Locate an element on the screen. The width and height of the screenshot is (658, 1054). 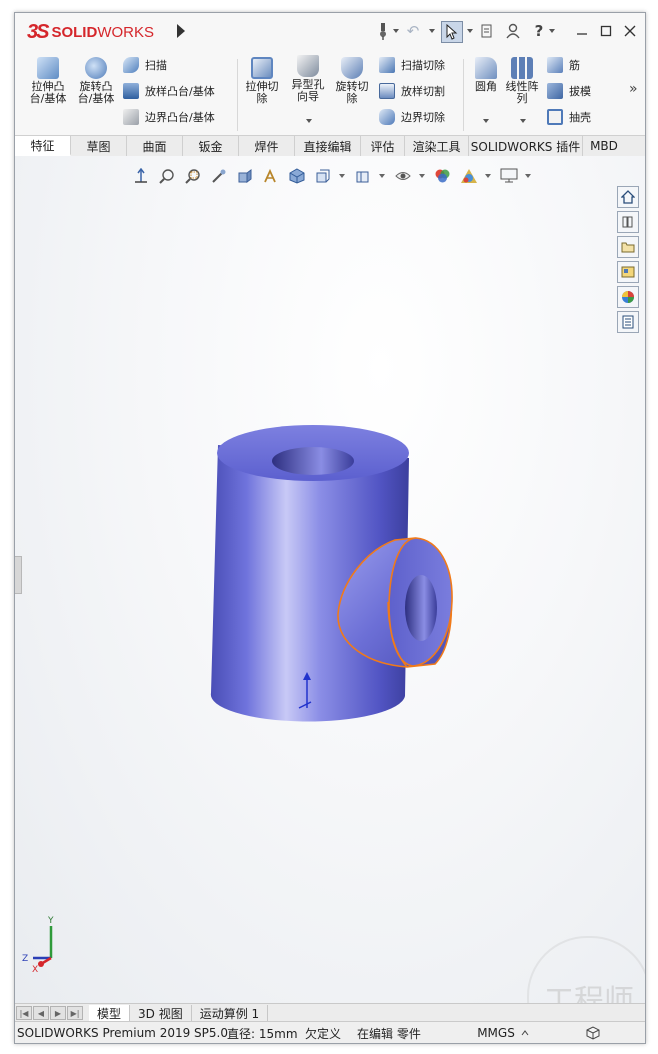
undo-icon: ↶ is located at coordinates (413, 31).